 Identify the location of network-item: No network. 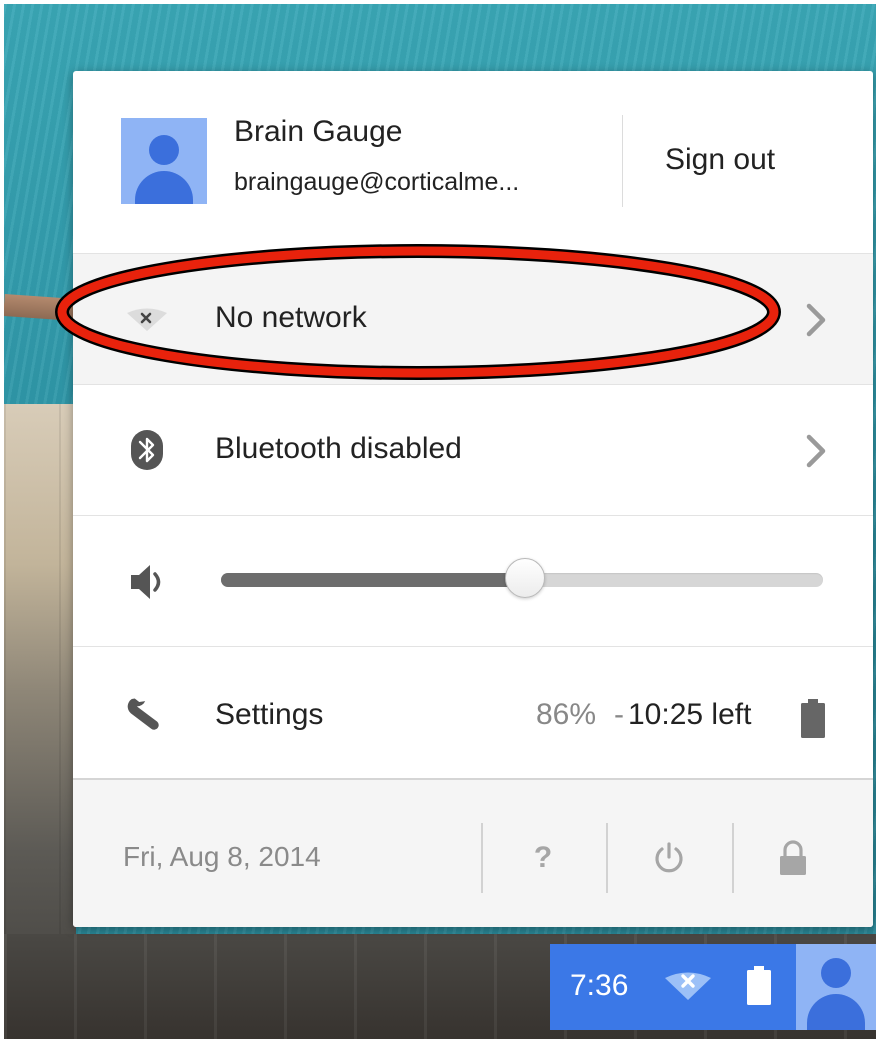
(473, 319).